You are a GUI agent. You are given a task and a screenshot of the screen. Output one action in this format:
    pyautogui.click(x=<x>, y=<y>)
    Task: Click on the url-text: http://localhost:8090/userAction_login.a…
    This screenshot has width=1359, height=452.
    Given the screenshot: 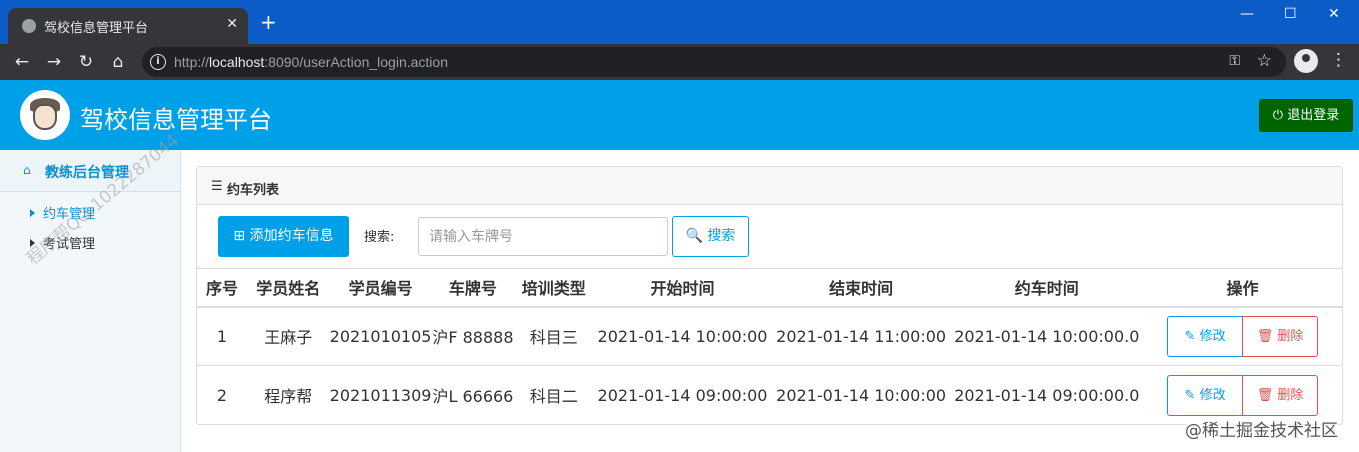 What is the action you would take?
    pyautogui.click(x=311, y=62)
    